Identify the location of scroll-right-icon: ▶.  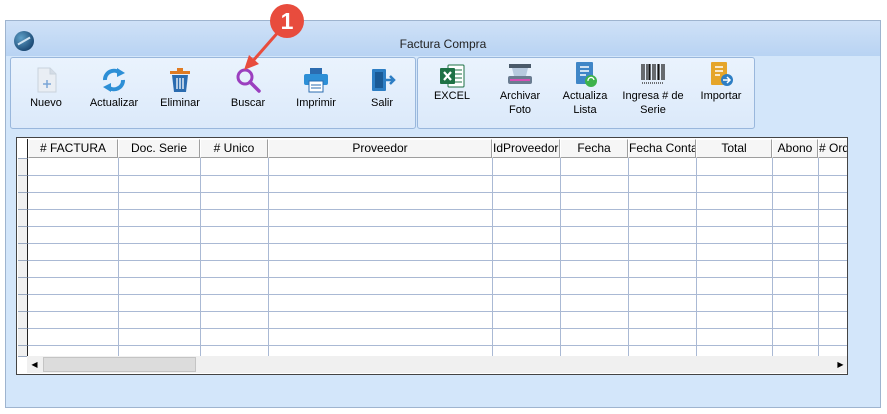
(840, 364).